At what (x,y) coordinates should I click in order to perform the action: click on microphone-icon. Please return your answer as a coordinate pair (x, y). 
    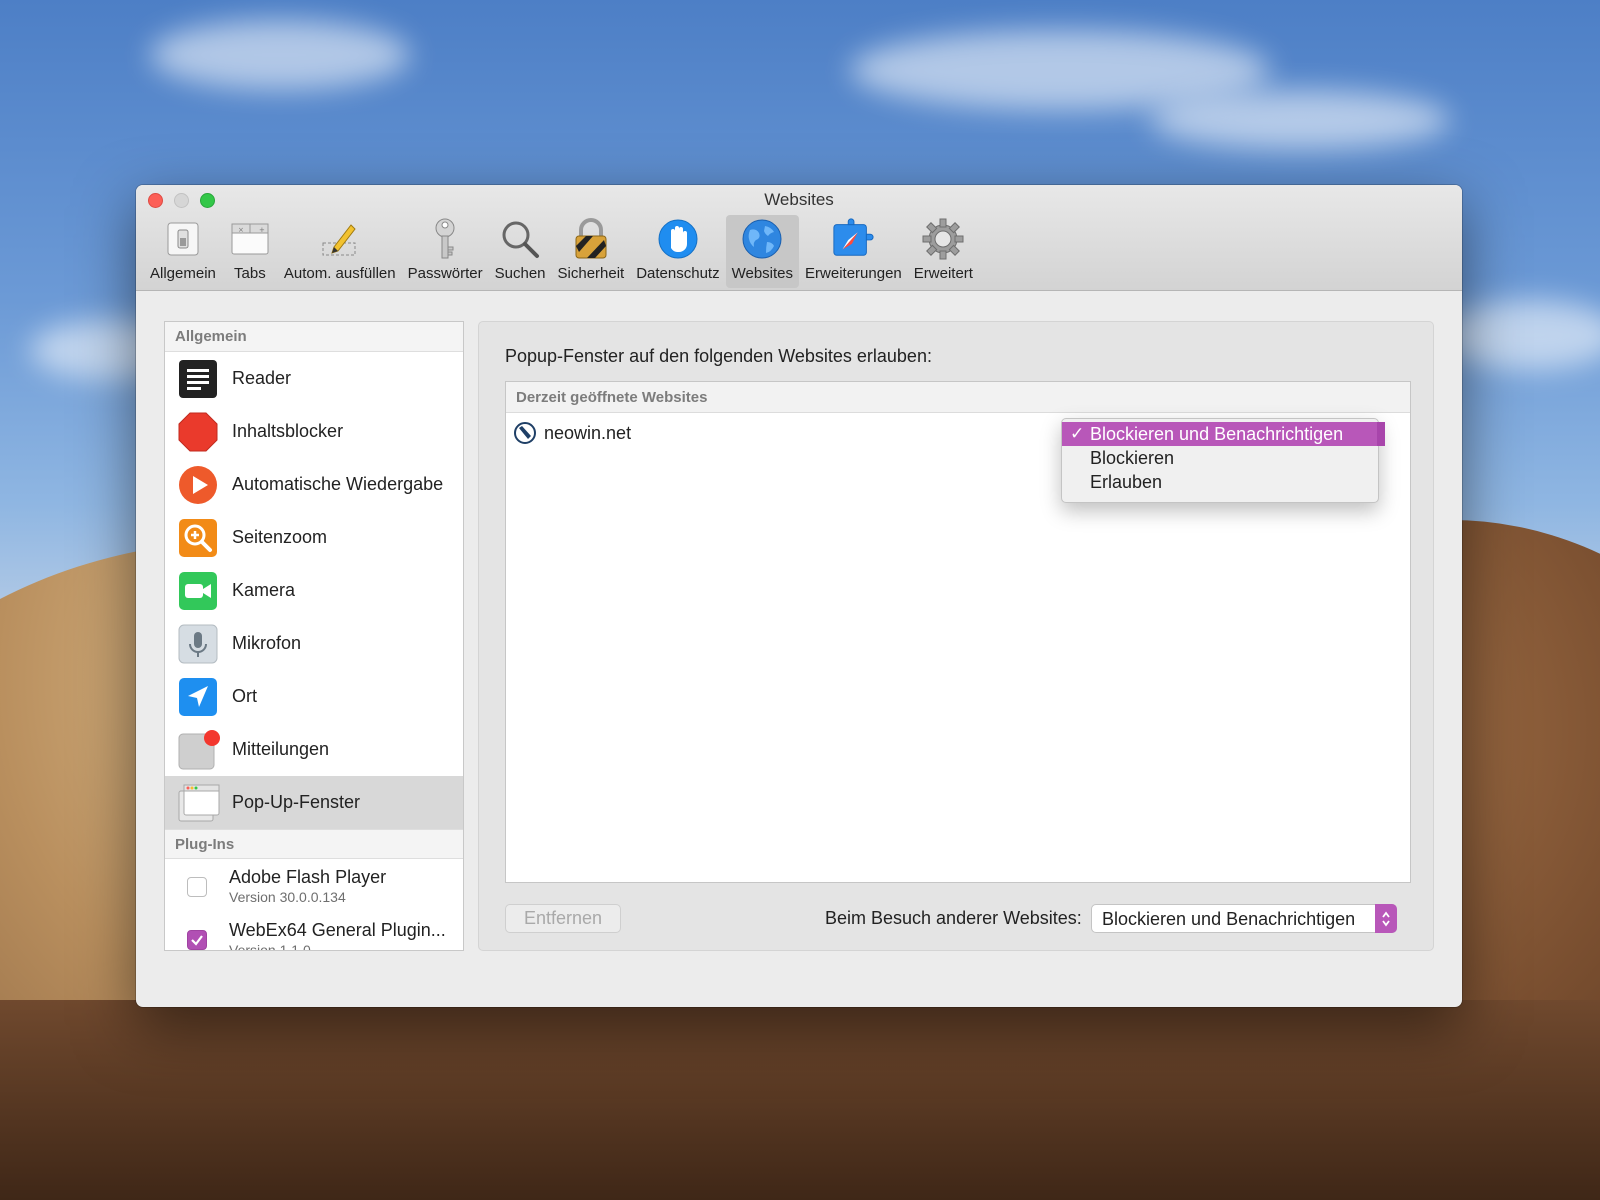
    Looking at the image, I should click on (198, 644).